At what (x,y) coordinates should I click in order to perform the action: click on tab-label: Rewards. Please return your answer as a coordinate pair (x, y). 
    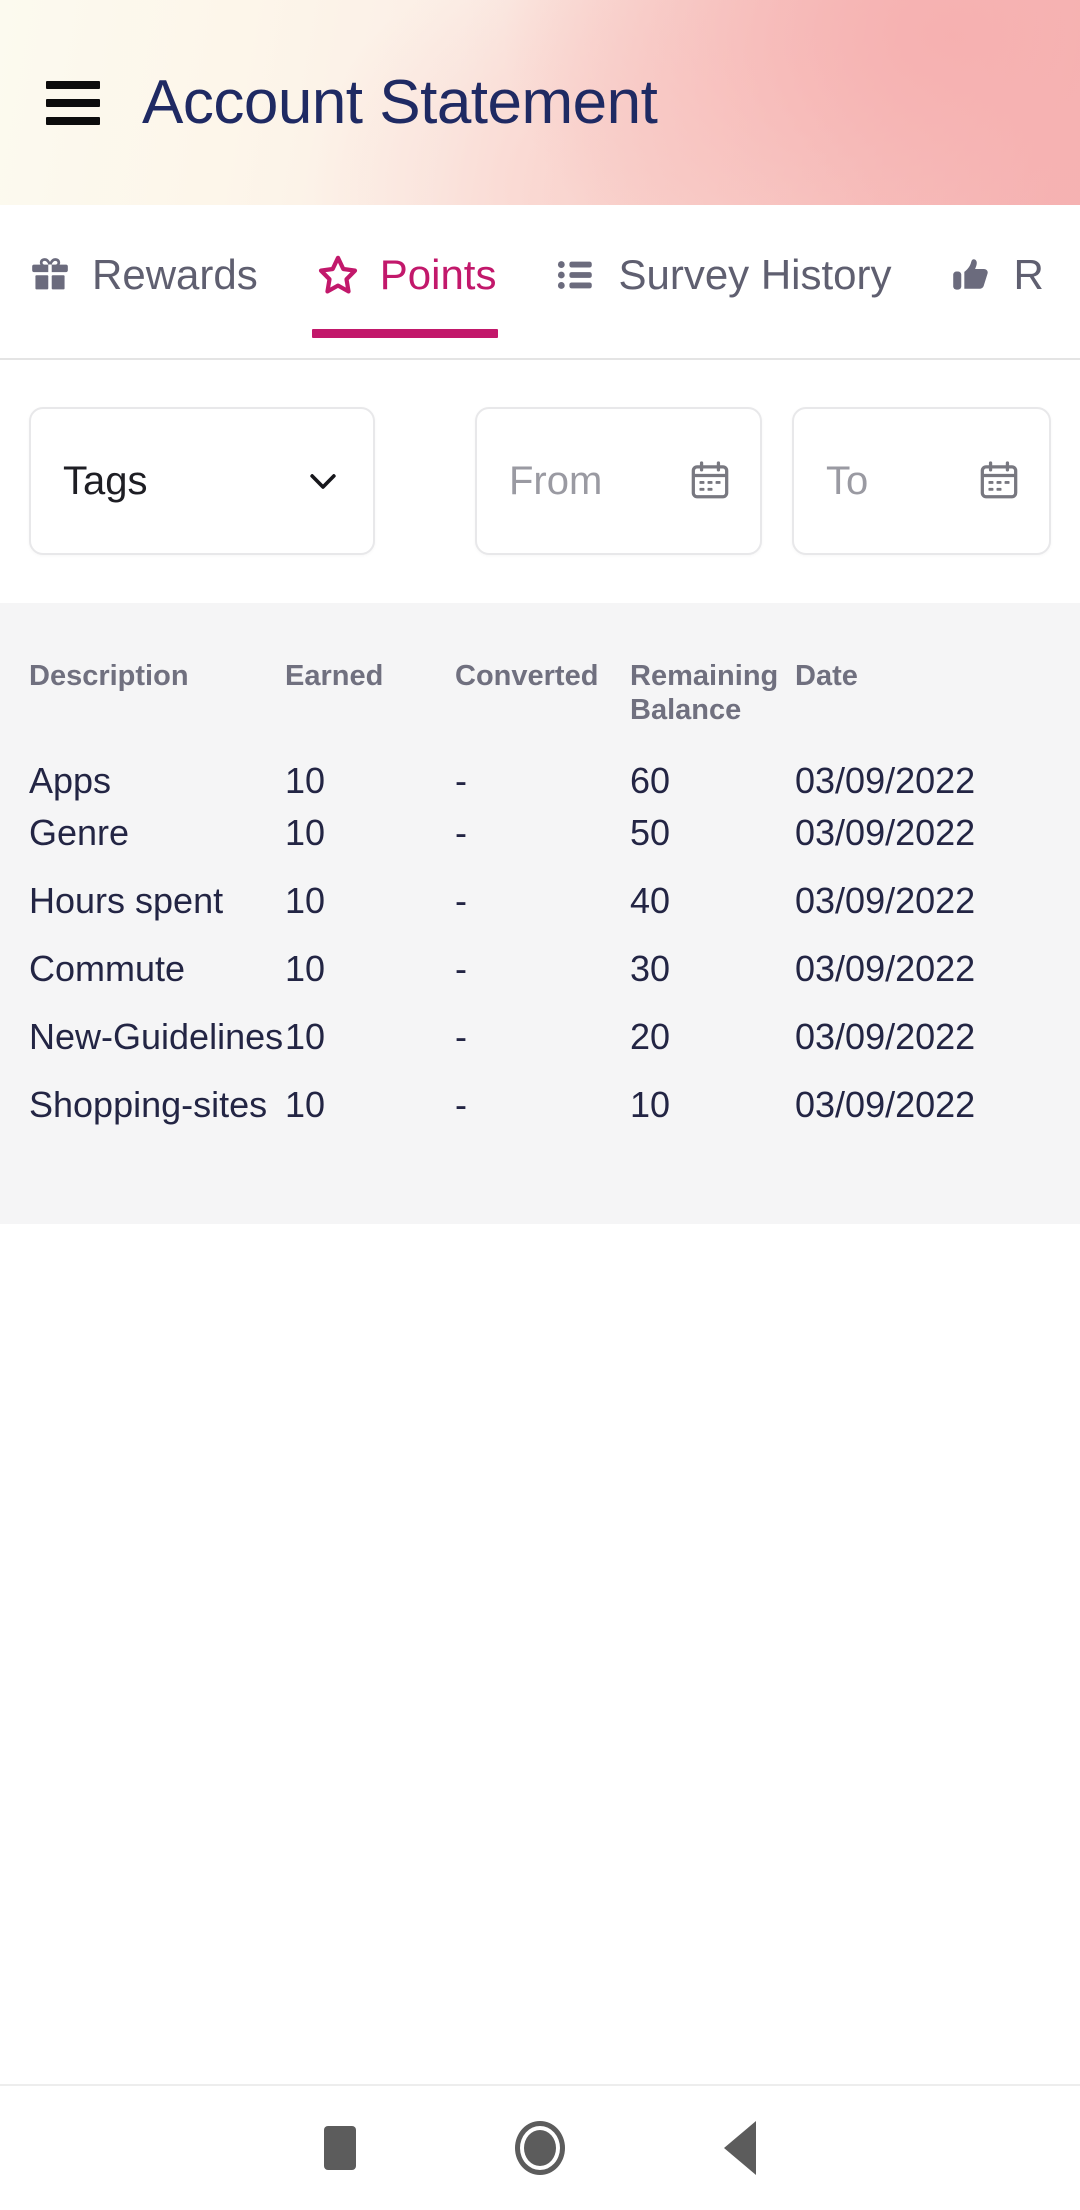
    Looking at the image, I should click on (175, 274).